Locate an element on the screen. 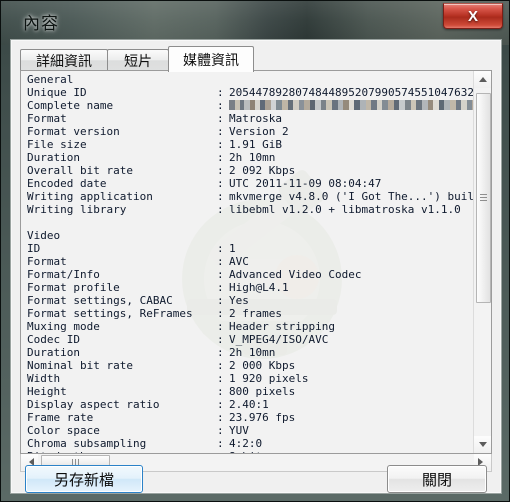 Image resolution: width=510 pixels, height=502 pixels. mediainfo-row-value: 8 bits is located at coordinates (249, 451).